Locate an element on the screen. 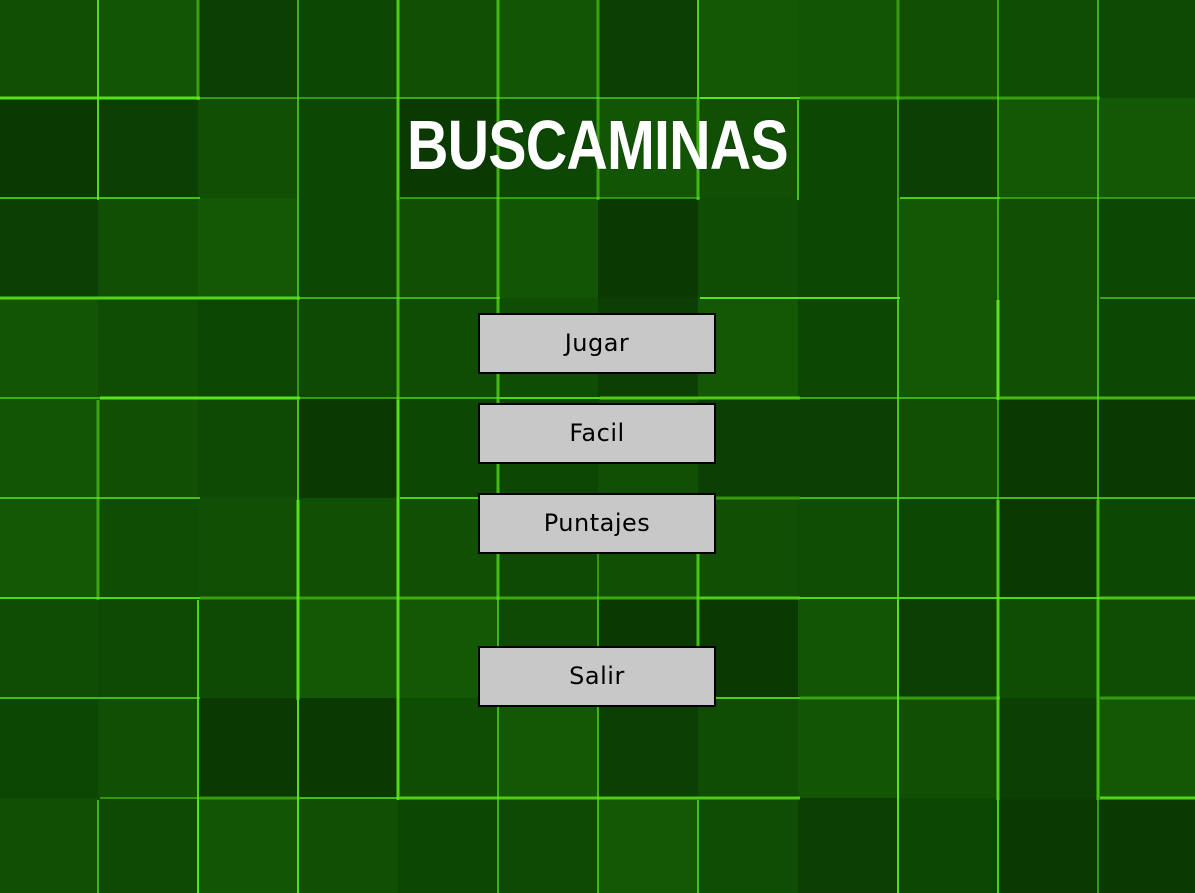 Image resolution: width=1195 pixels, height=893 pixels. play-button: Jugar is located at coordinates (597, 343).